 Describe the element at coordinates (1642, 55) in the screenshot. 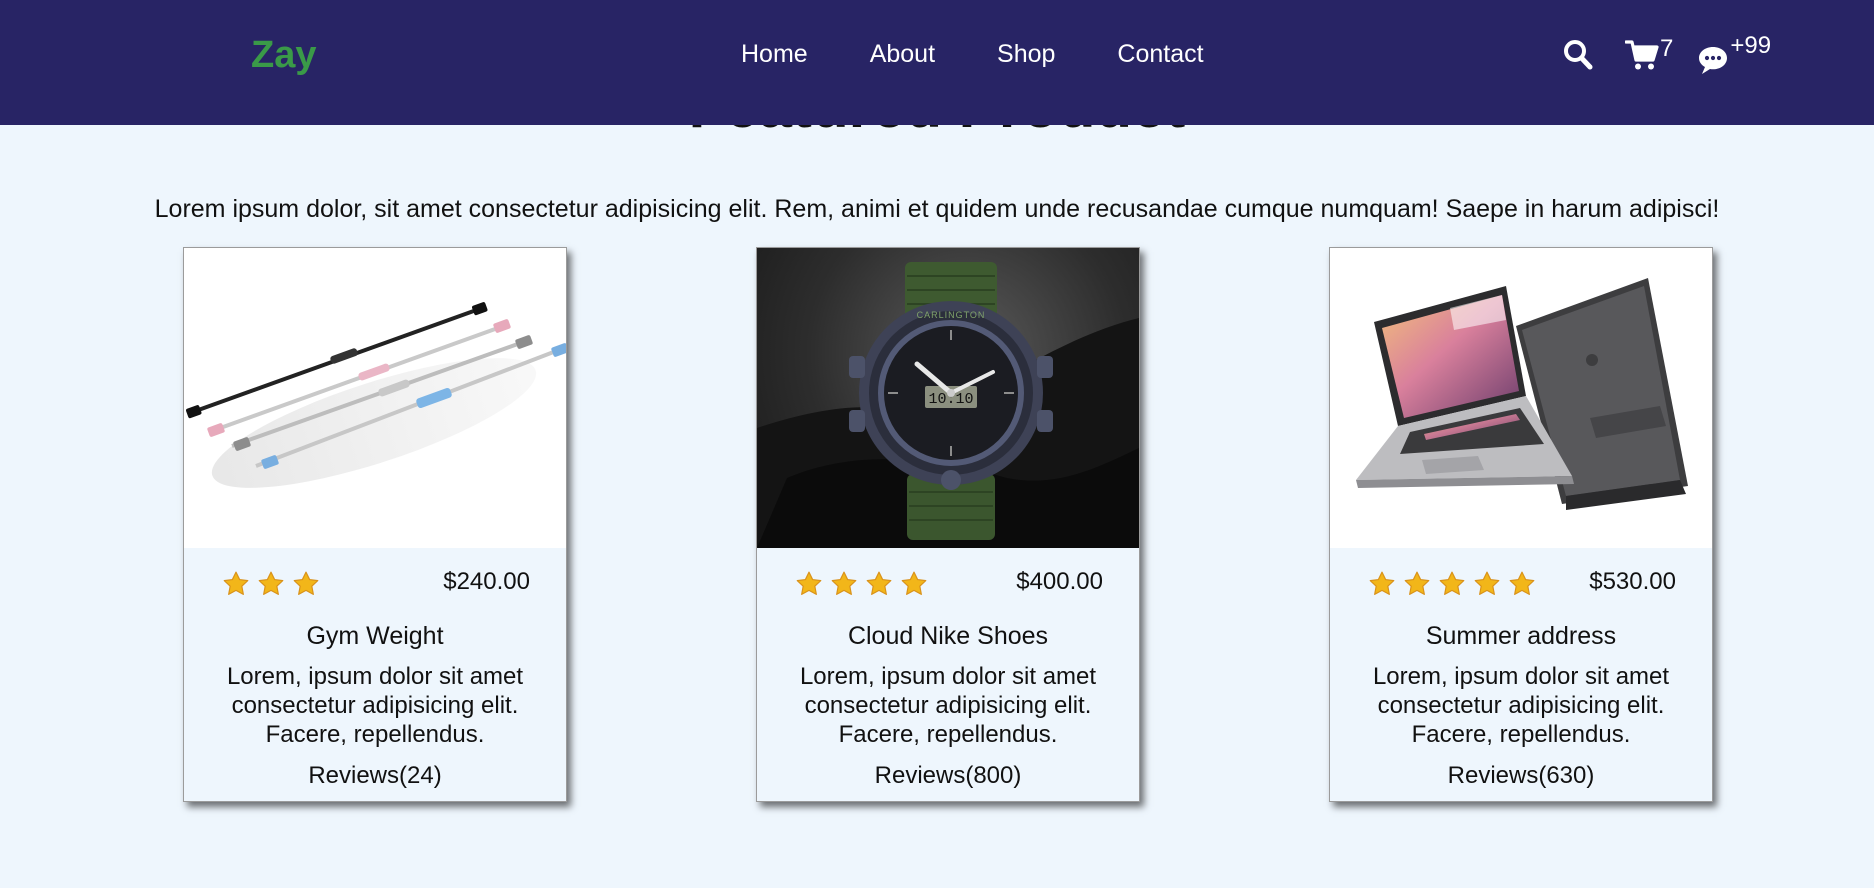

I see `cart-icon` at that location.